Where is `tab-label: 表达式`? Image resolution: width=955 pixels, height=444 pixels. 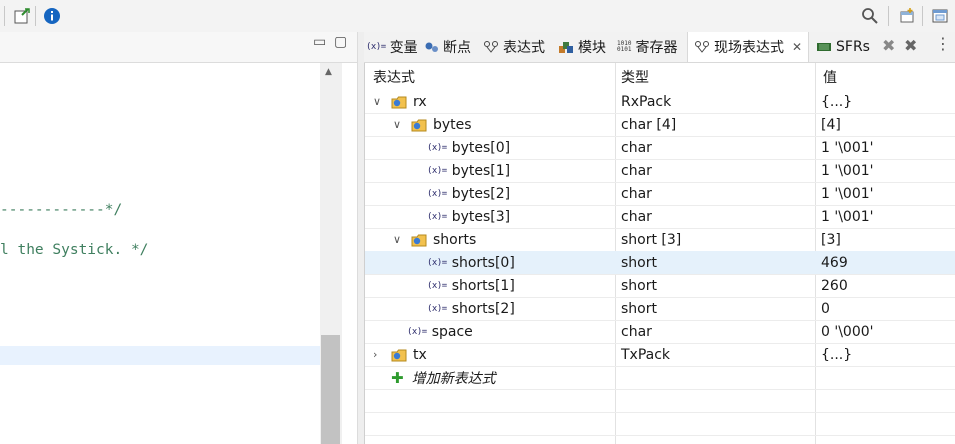 tab-label: 表达式 is located at coordinates (524, 48).